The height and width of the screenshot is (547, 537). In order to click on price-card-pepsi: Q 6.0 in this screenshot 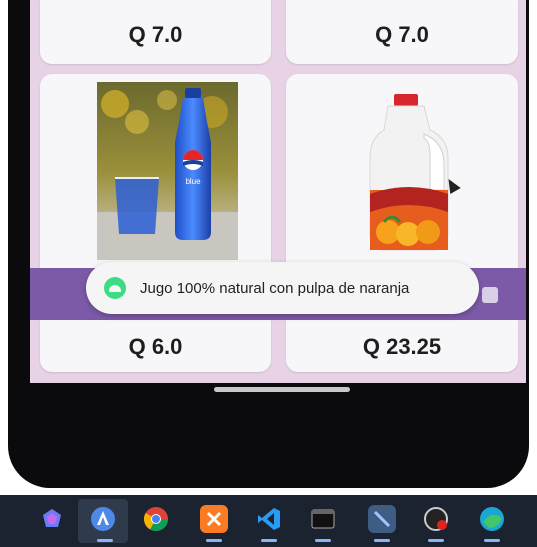, I will do `click(155, 346)`.